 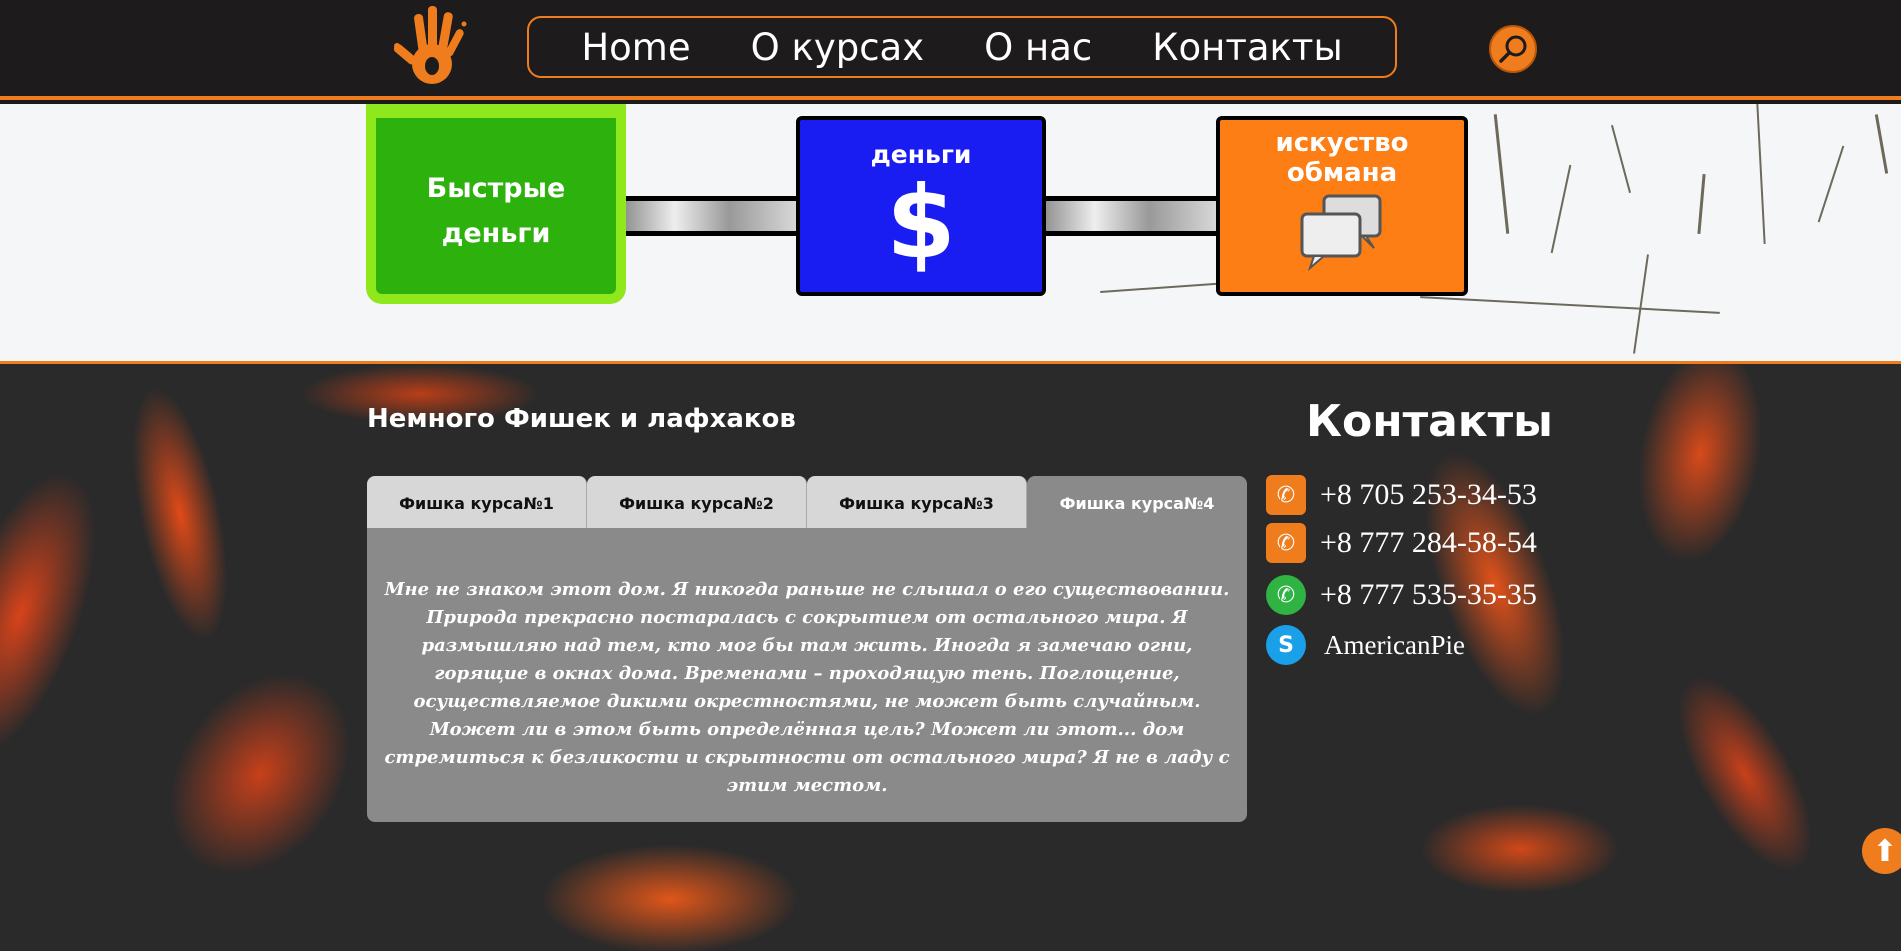 What do you see at coordinates (433, 47) in the screenshot?
I see `hand-logo-icon` at bounding box center [433, 47].